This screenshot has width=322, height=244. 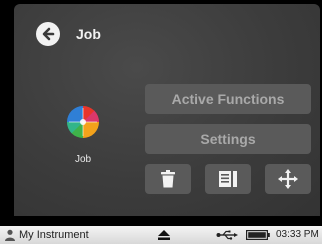 What do you see at coordinates (54, 235) in the screenshot?
I see `instrument-name: My Instrument` at bounding box center [54, 235].